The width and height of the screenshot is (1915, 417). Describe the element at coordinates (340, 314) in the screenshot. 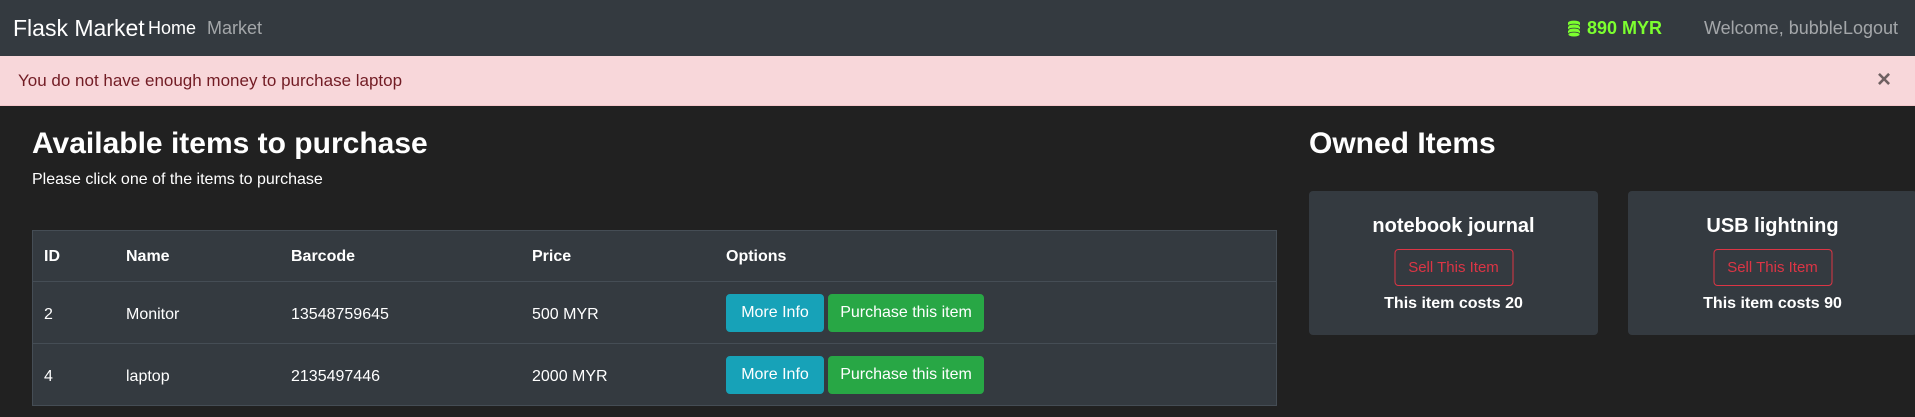

I see `cell-barcode: 13548759645` at that location.